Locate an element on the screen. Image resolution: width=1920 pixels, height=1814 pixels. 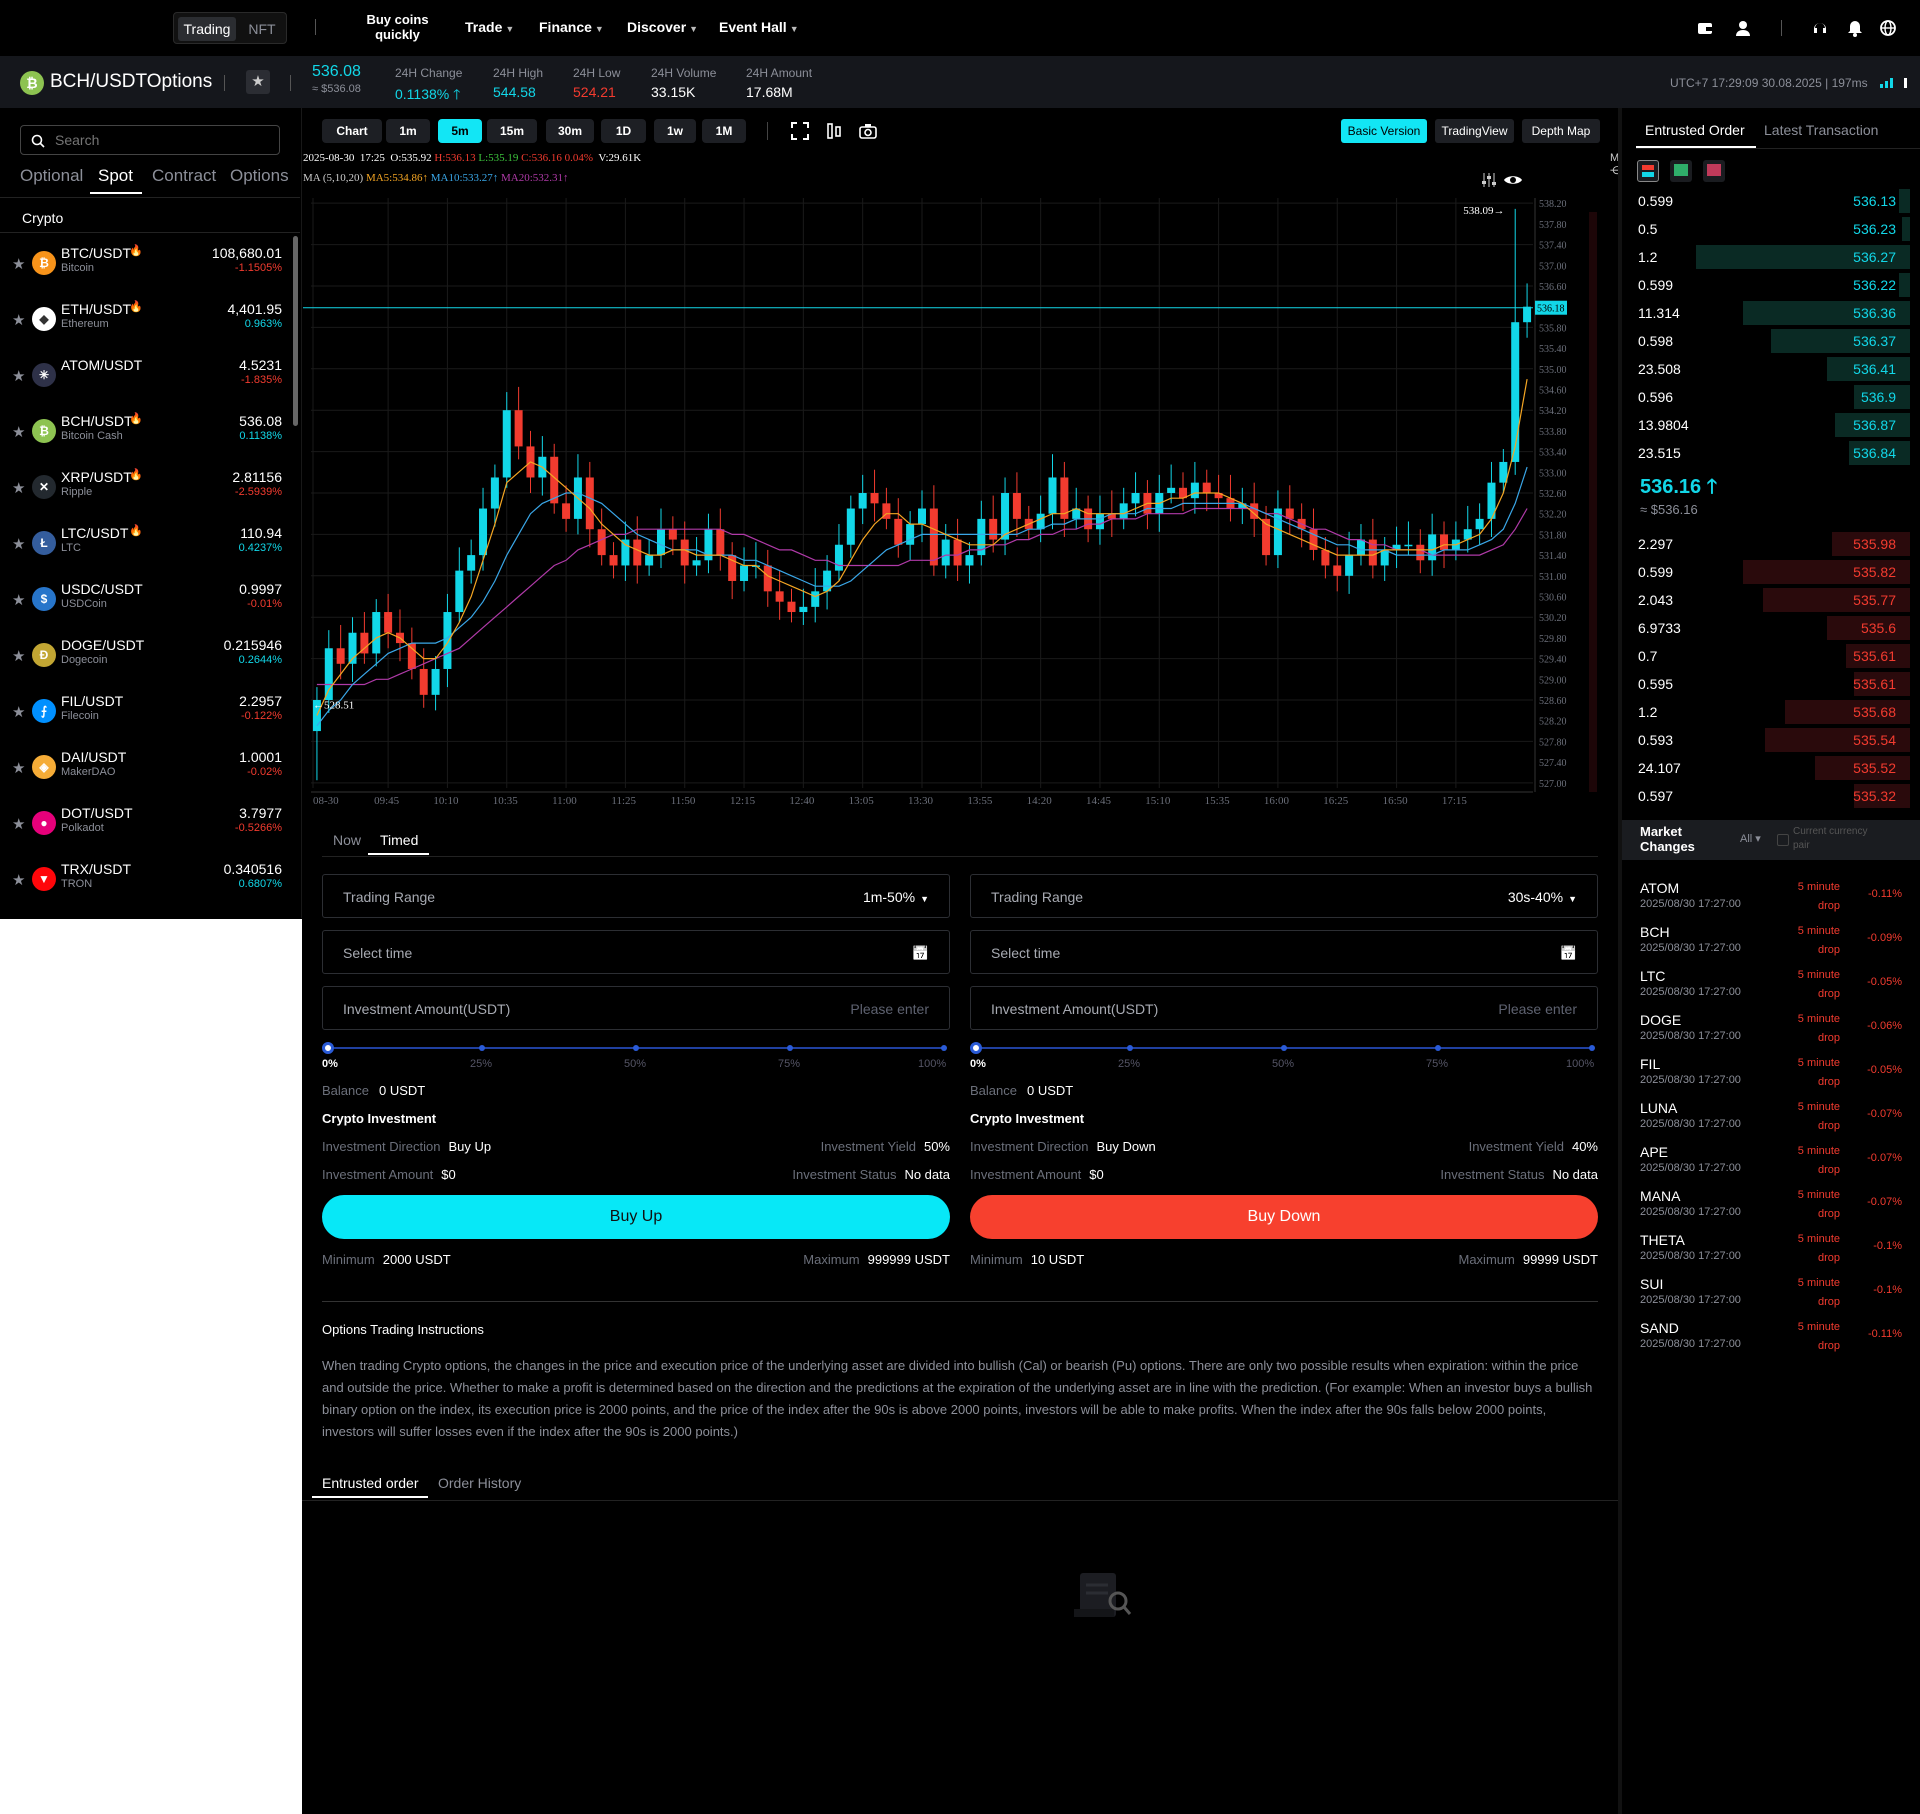
ask-row: 0.596 536.9 is located at coordinates (1771, 397).